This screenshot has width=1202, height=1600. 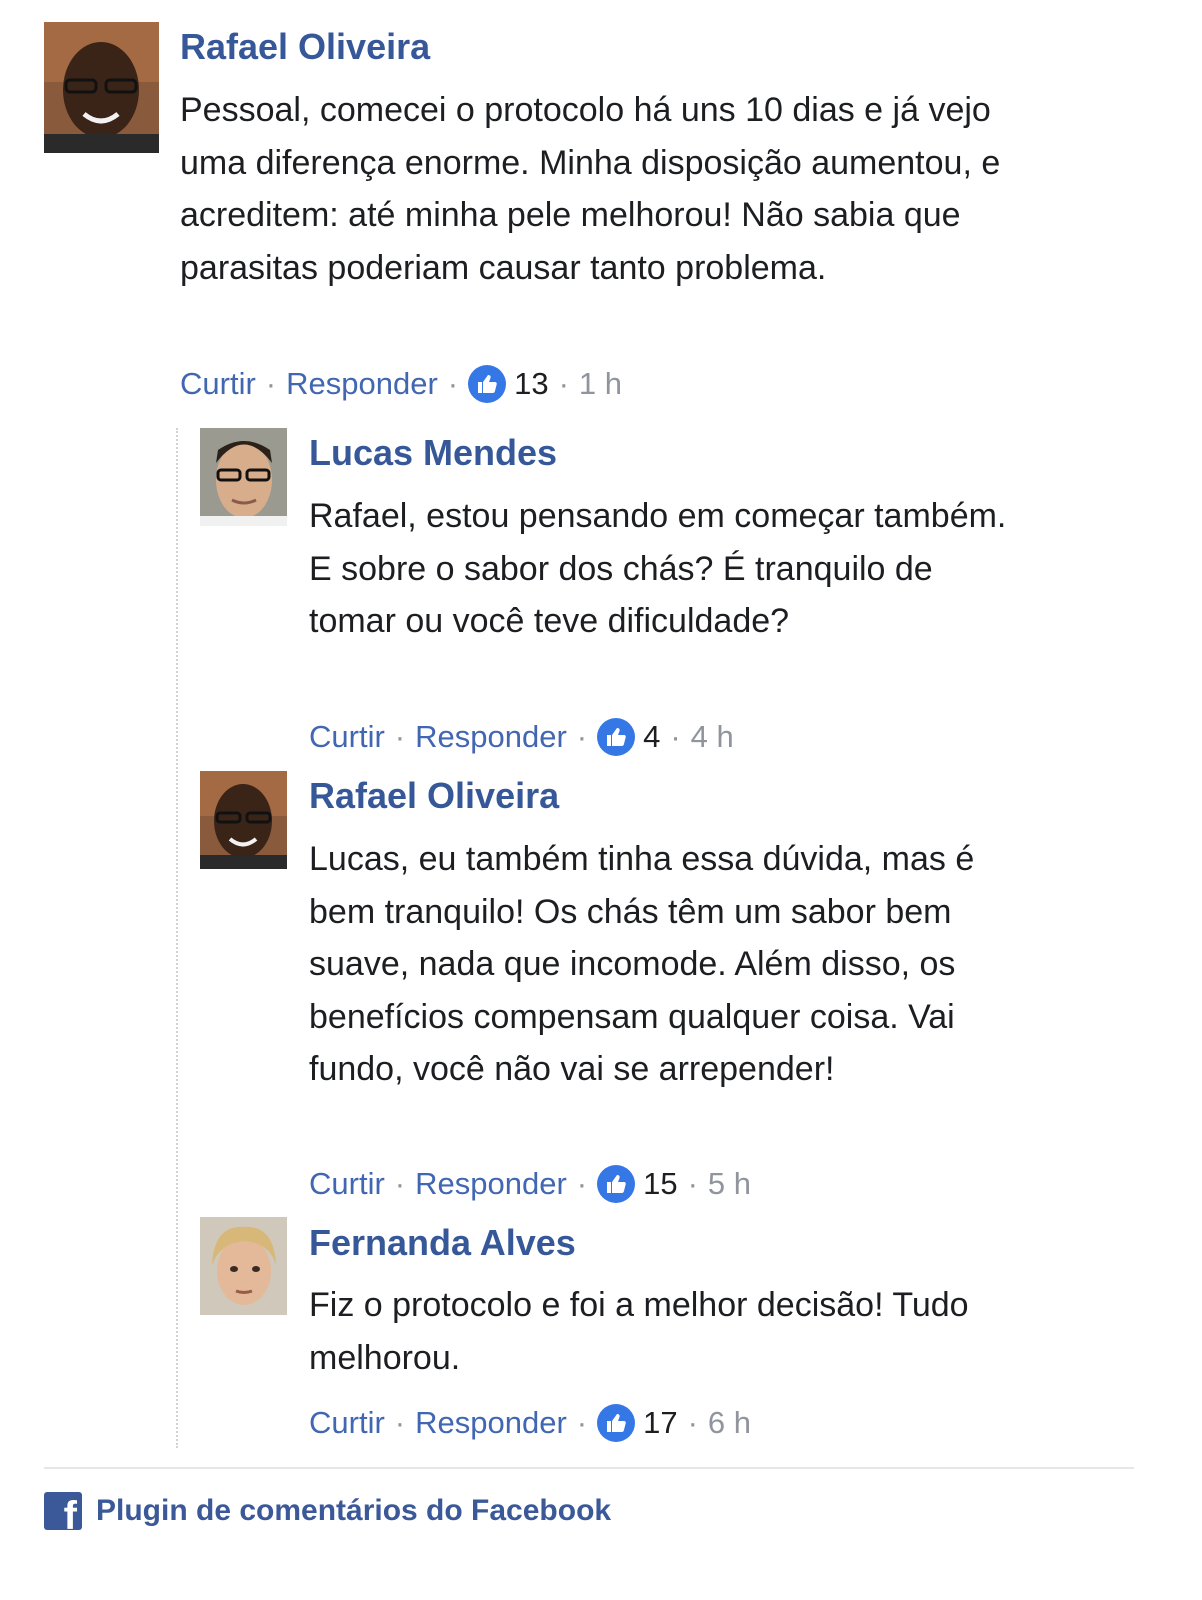 I want to click on comment-author-name: Lucas Mendes, so click(x=433, y=453).